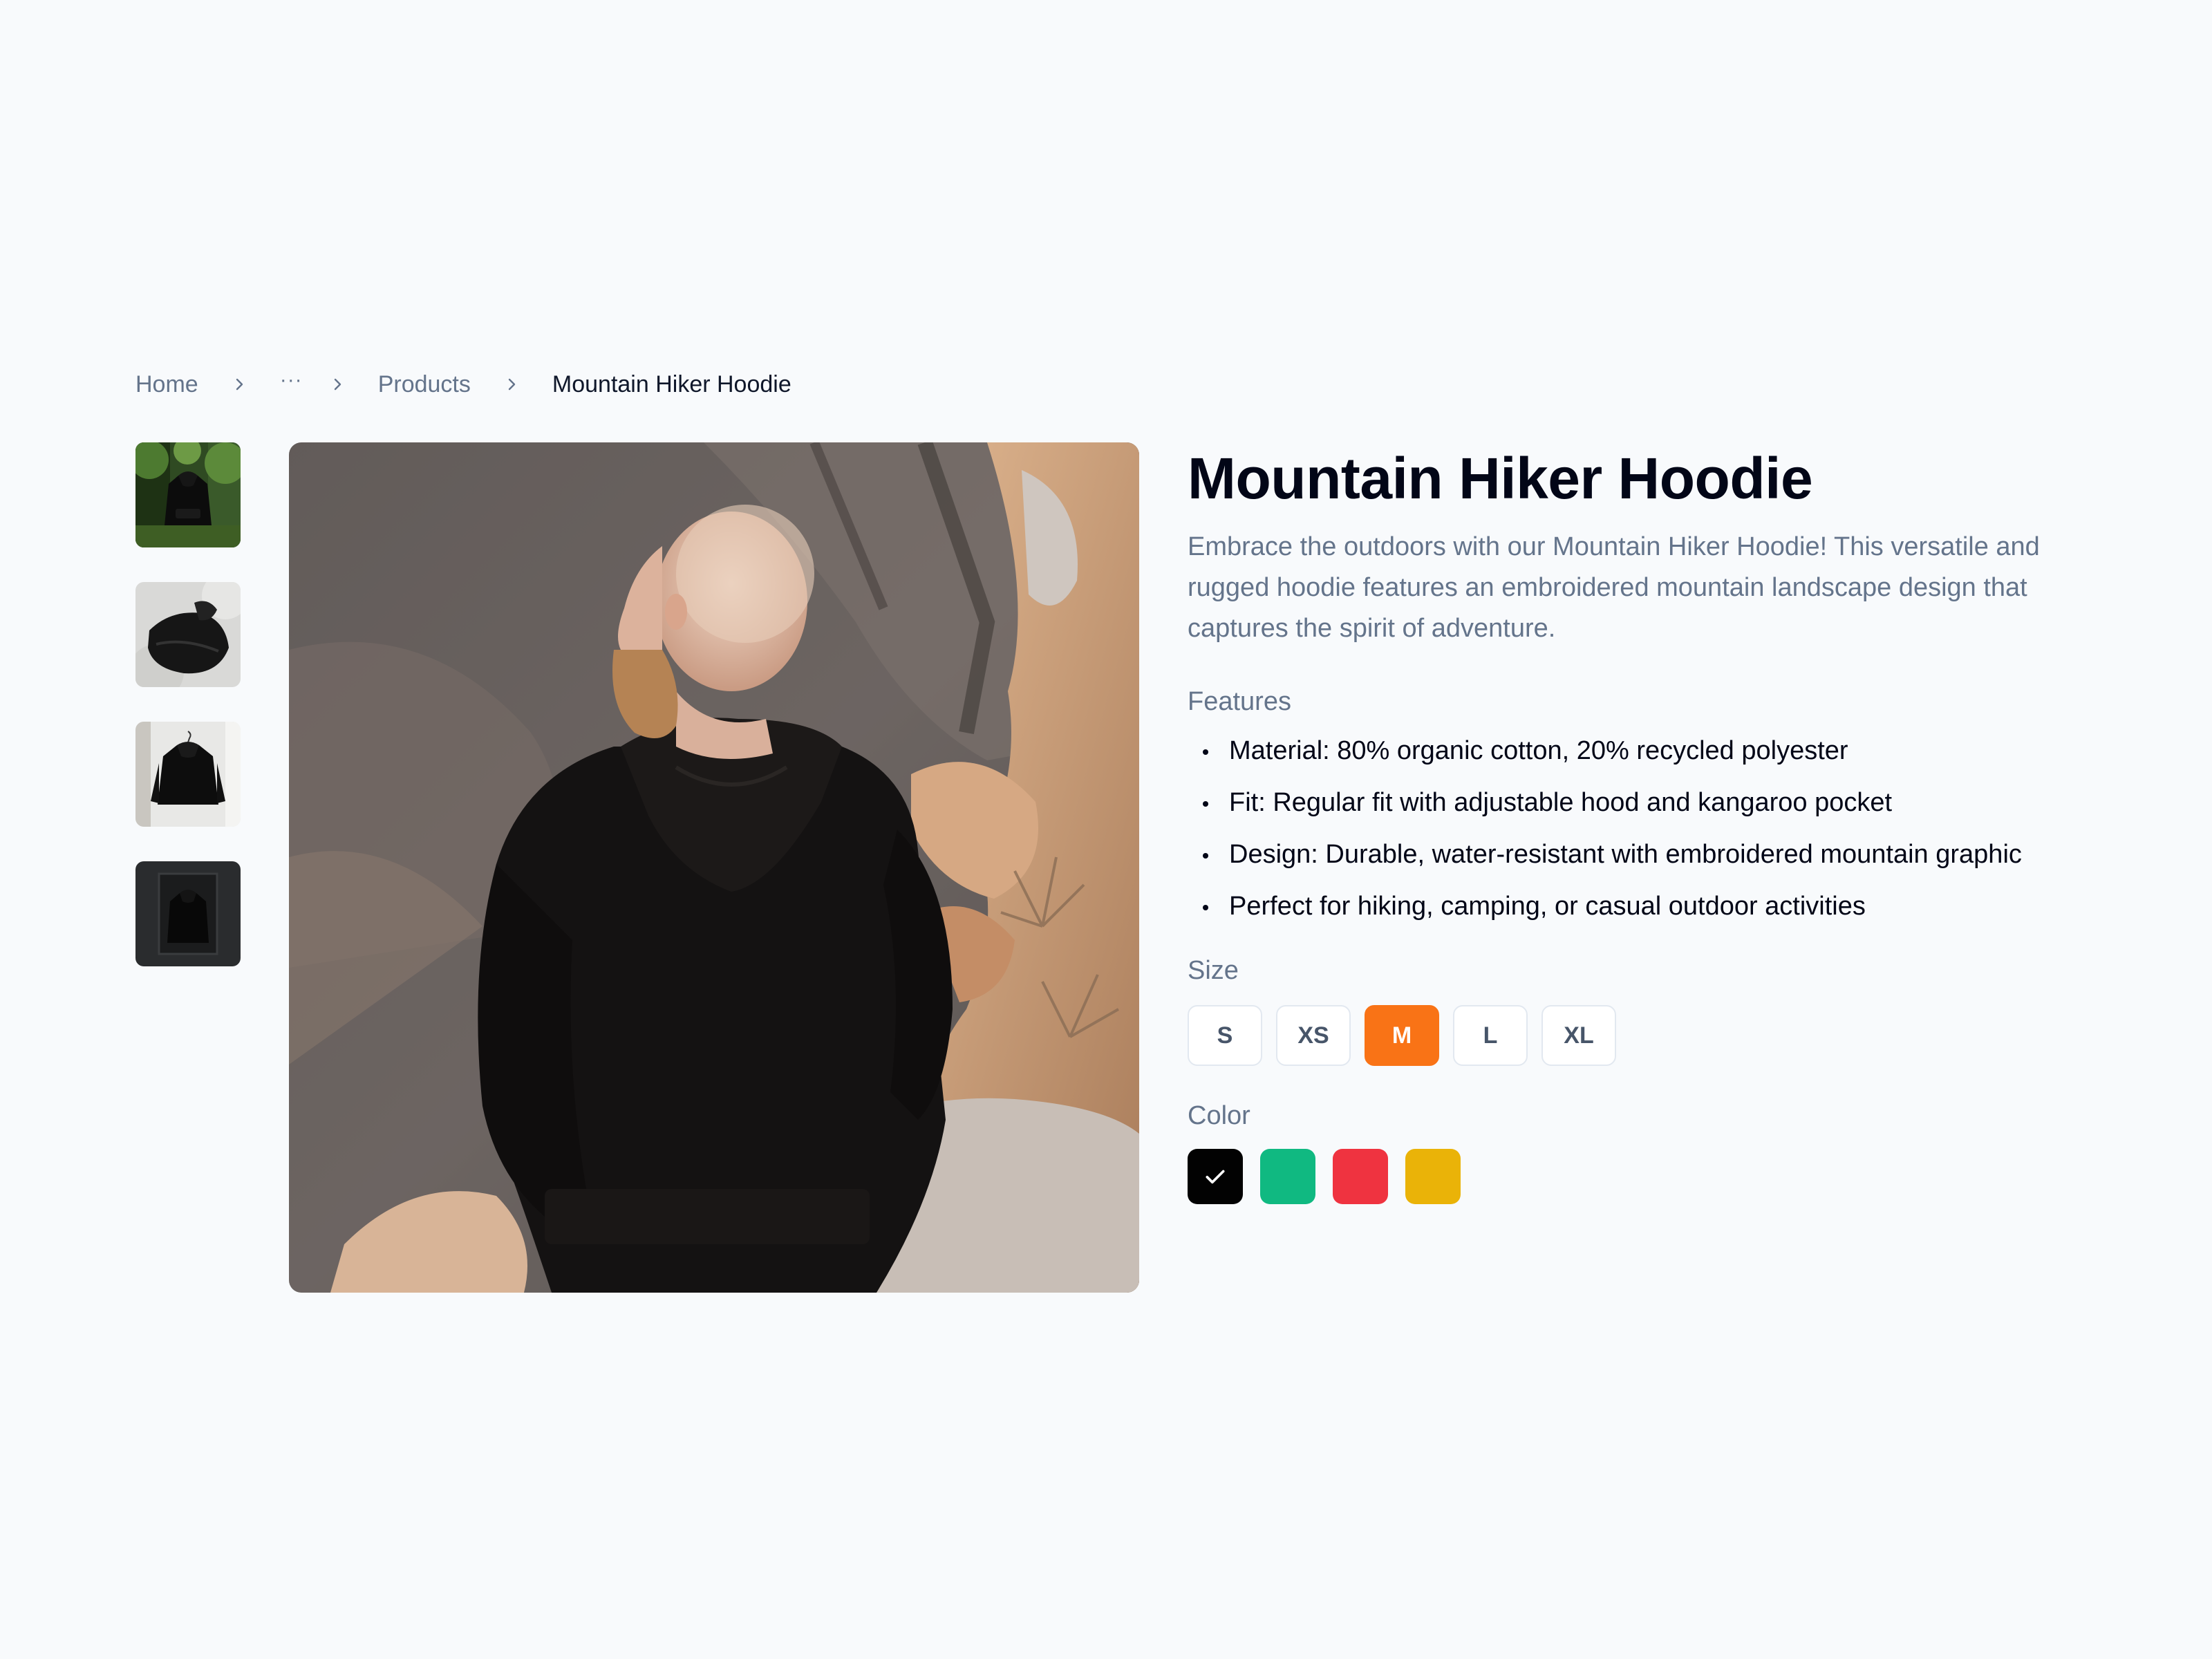 Image resolution: width=2212 pixels, height=1659 pixels. What do you see at coordinates (1490, 1035) in the screenshot?
I see `size-option-l: L` at bounding box center [1490, 1035].